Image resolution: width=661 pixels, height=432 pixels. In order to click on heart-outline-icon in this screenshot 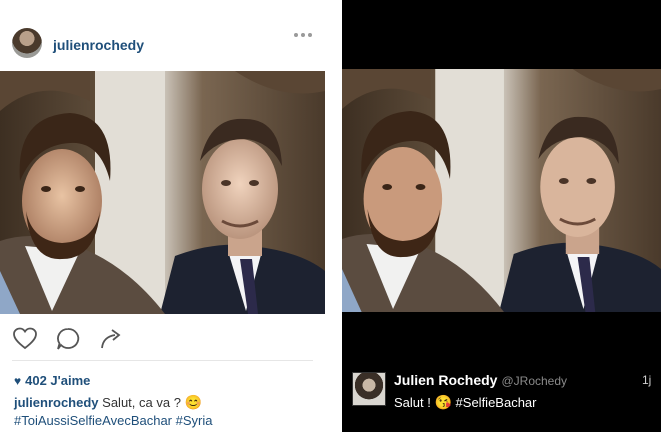, I will do `click(25, 339)`.